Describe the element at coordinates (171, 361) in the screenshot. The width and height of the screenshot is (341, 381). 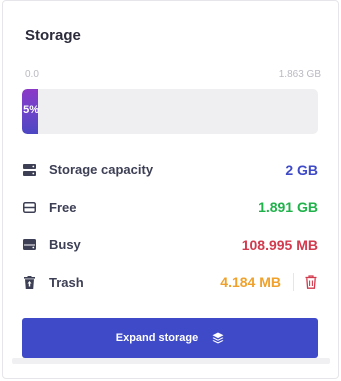
I see `horizontal-scrollbar` at that location.